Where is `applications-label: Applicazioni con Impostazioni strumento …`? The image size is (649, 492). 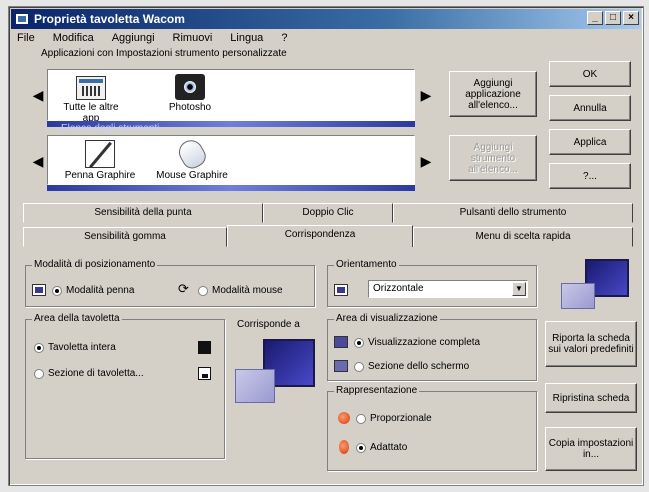 applications-label: Applicazioni con Impostazioni strumento … is located at coordinates (164, 53).